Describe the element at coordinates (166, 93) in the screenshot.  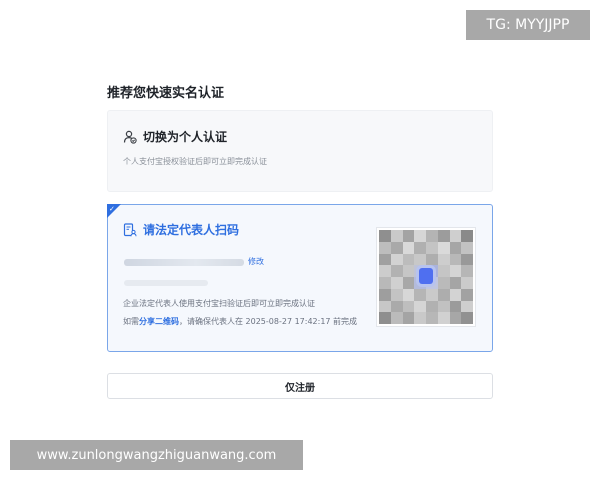
I see `section-title: 推荐您快速实名认证` at that location.